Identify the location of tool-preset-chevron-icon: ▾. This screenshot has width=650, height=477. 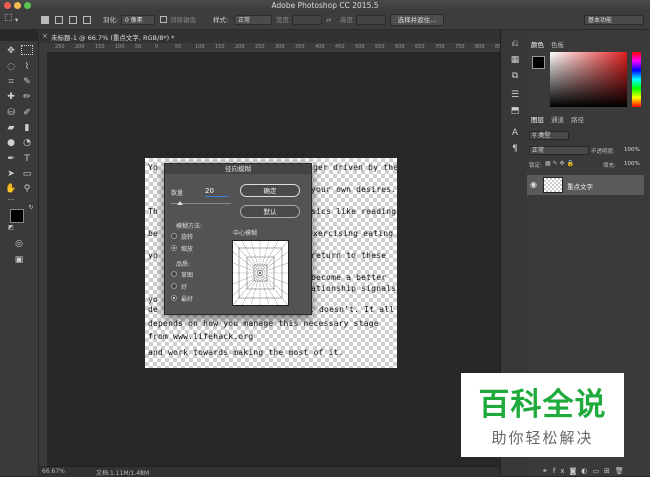
(16, 20).